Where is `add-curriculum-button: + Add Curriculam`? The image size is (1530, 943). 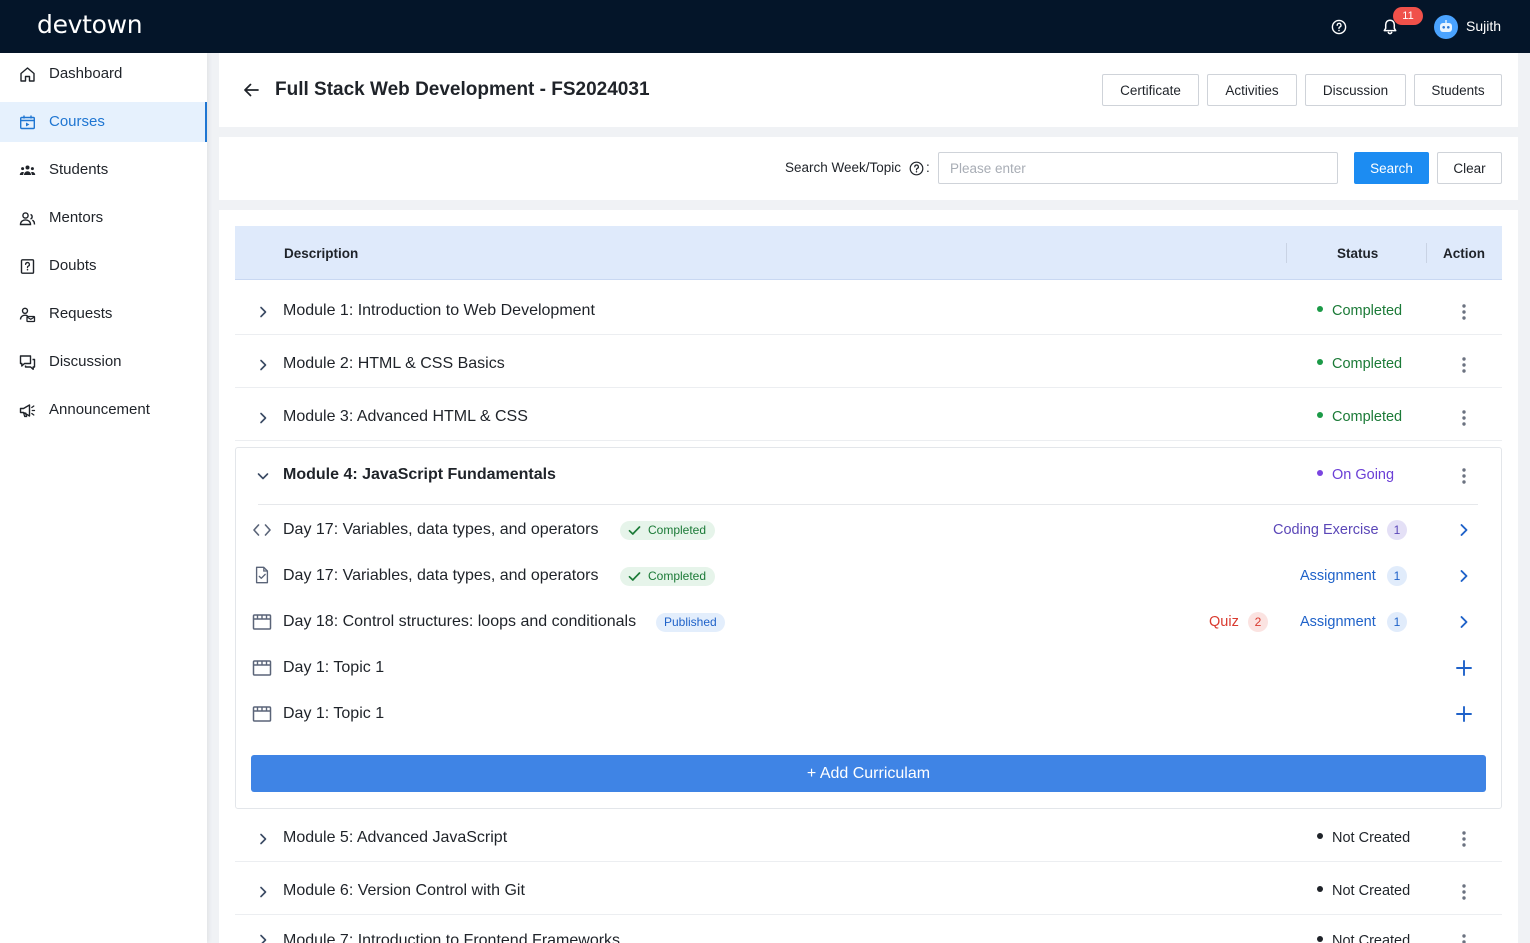 add-curriculum-button: + Add Curriculam is located at coordinates (868, 773).